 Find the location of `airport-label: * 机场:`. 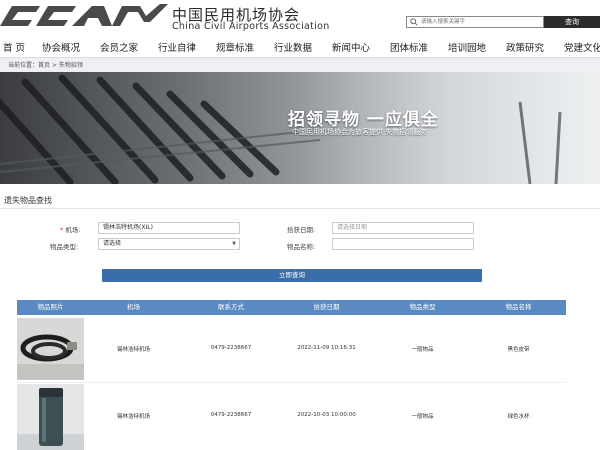

airport-label: * 机场: is located at coordinates (70, 230).